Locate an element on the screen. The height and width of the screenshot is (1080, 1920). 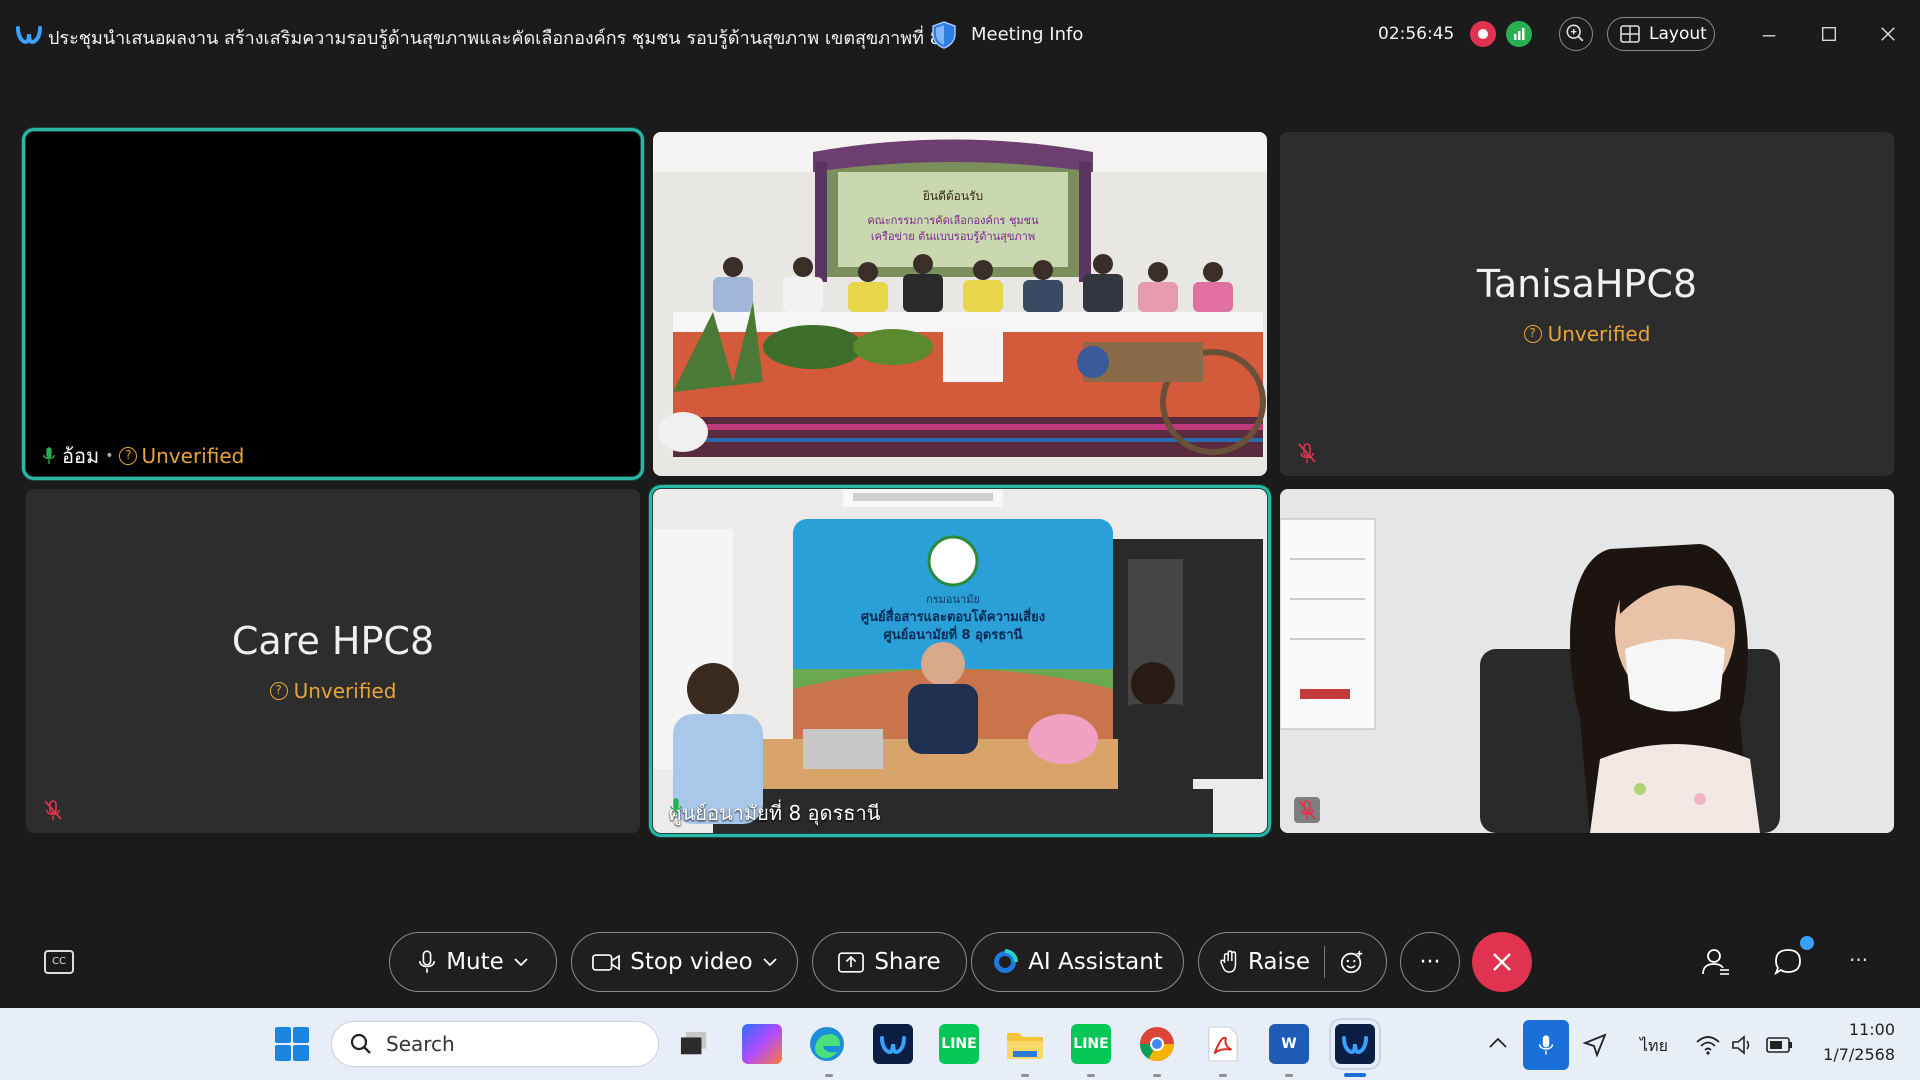
video-camera-icon is located at coordinates (606, 962).